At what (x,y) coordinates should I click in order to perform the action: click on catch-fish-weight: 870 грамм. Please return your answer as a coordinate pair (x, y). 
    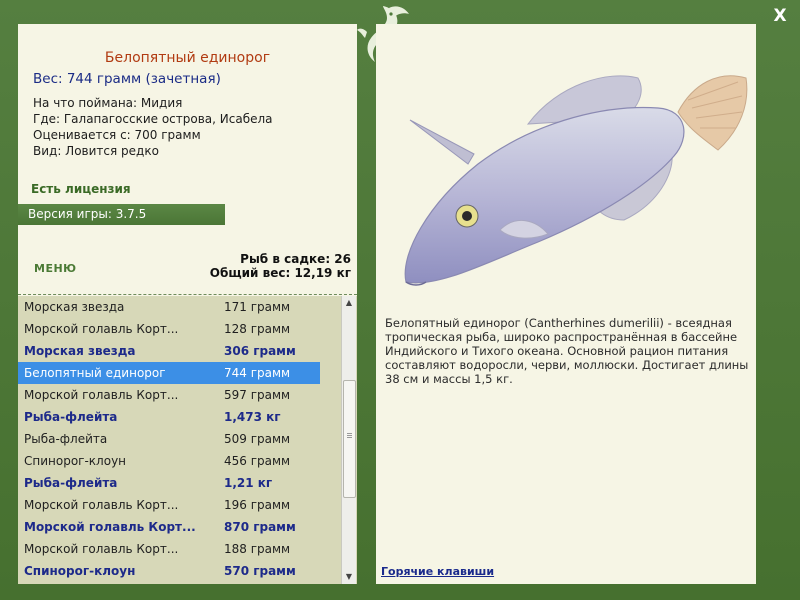
    Looking at the image, I should click on (260, 527).